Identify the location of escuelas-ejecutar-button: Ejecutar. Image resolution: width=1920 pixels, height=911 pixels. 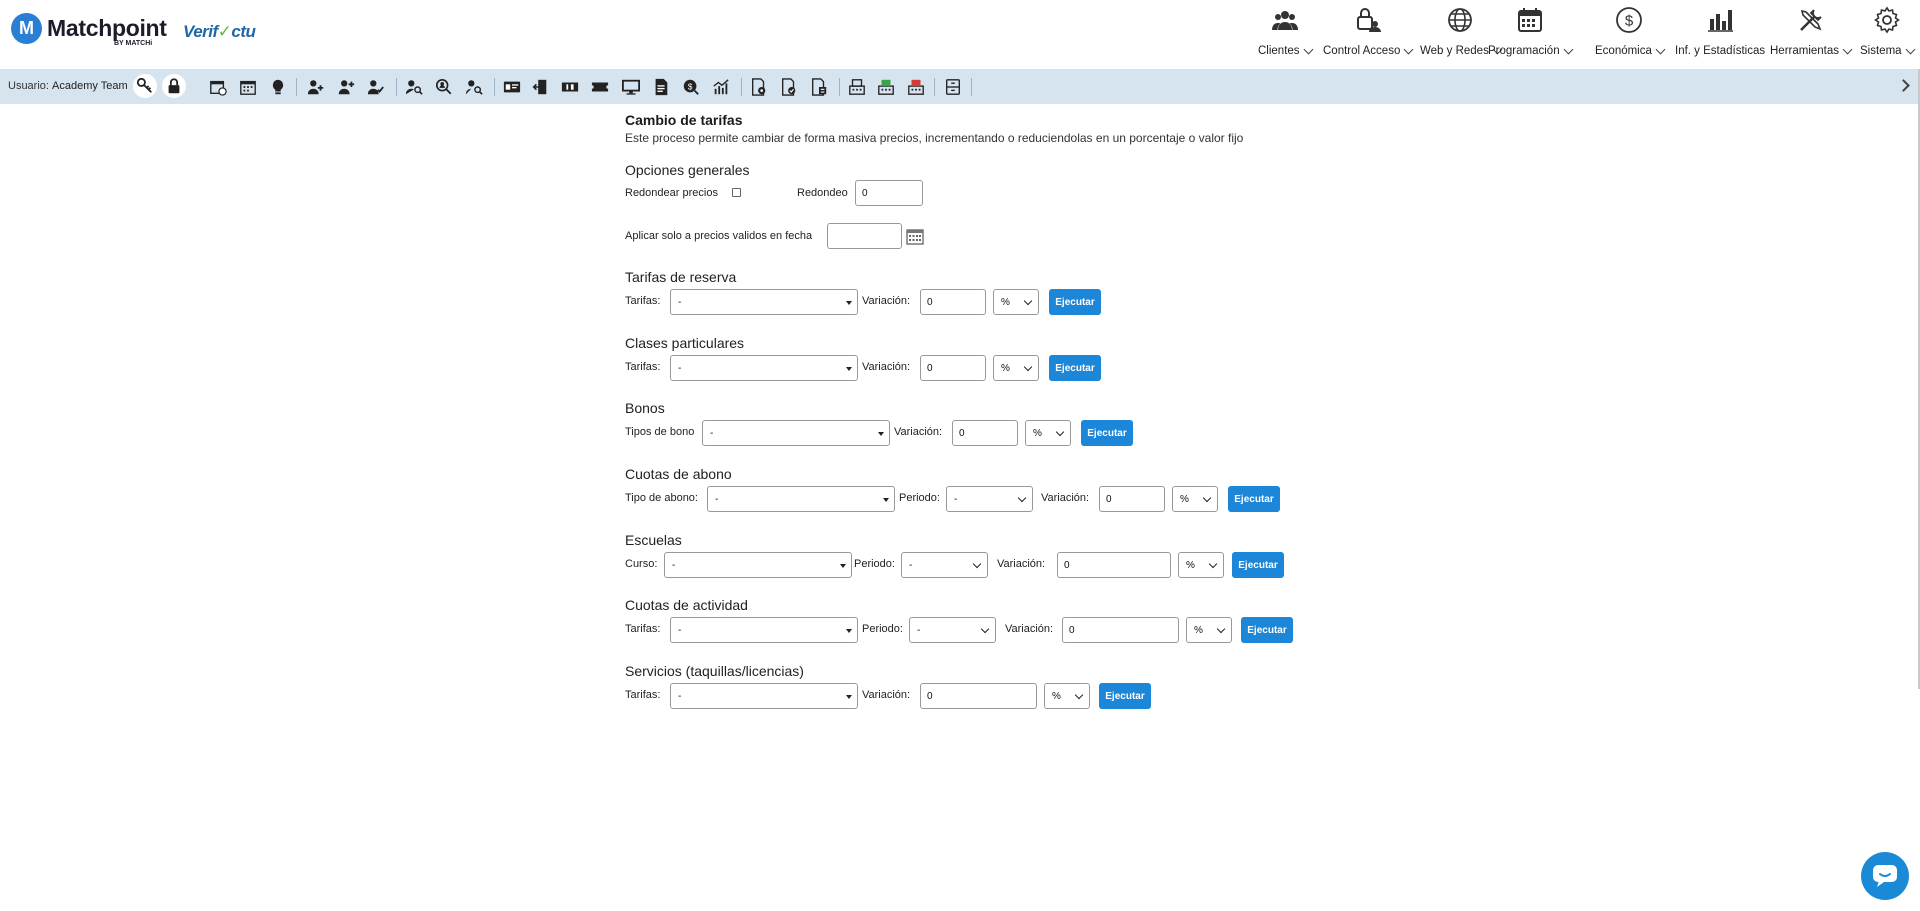
(1258, 565).